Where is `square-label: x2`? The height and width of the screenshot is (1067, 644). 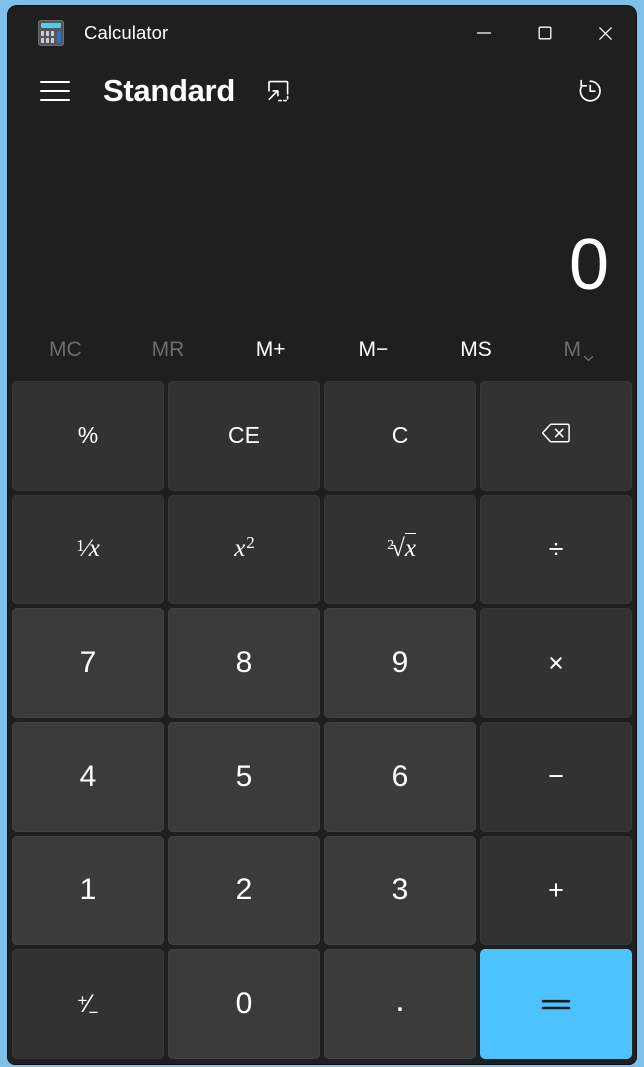 square-label: x2 is located at coordinates (244, 548).